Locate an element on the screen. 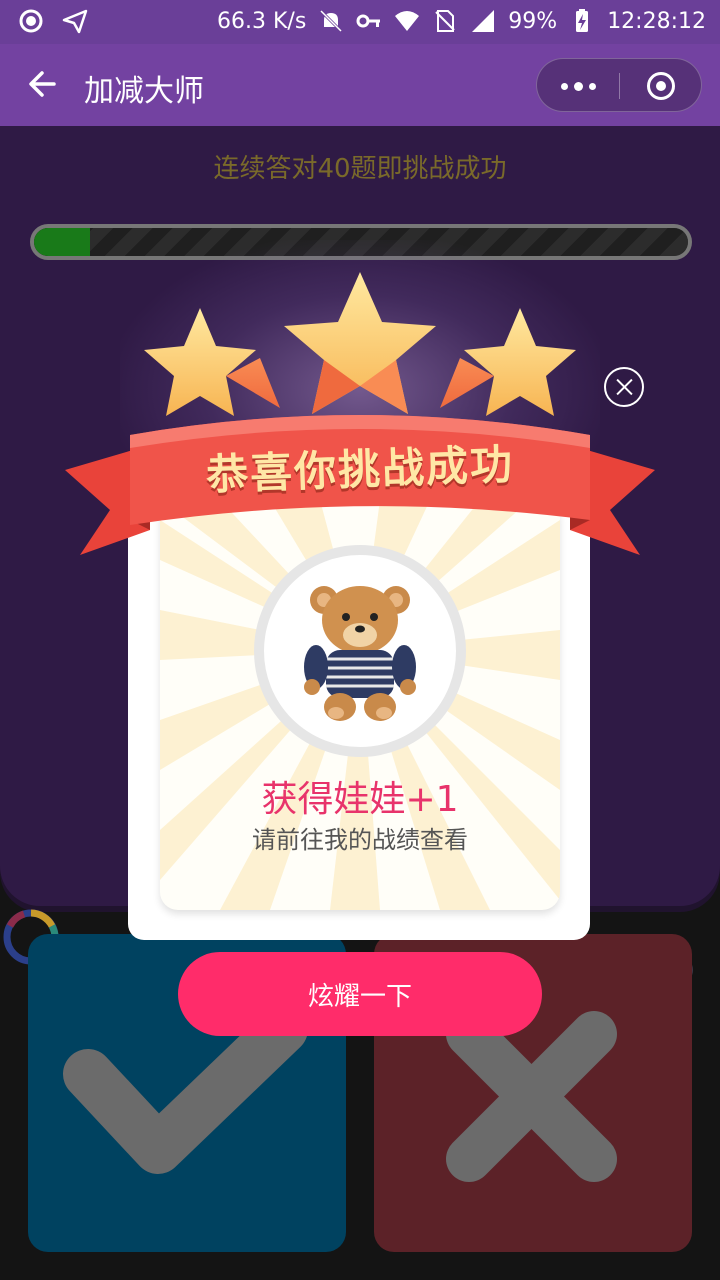 The width and height of the screenshot is (720, 1280). mini-program-capsule is located at coordinates (619, 85).